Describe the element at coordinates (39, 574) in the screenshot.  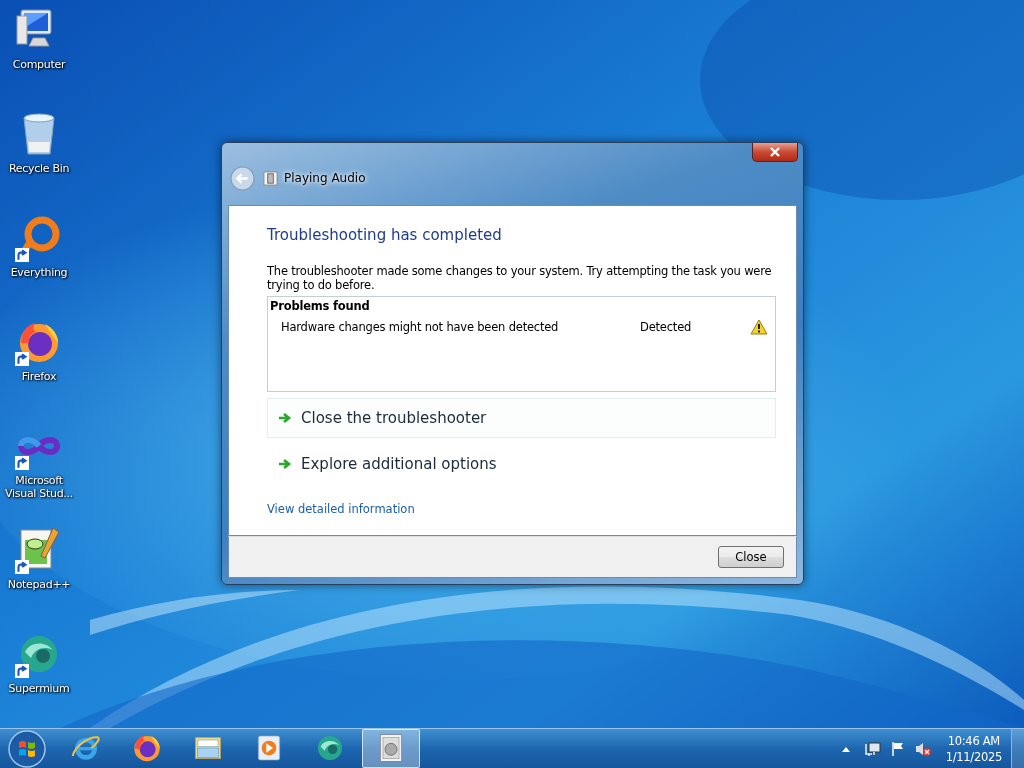
I see `desktop-shortcut: Notepad++` at that location.